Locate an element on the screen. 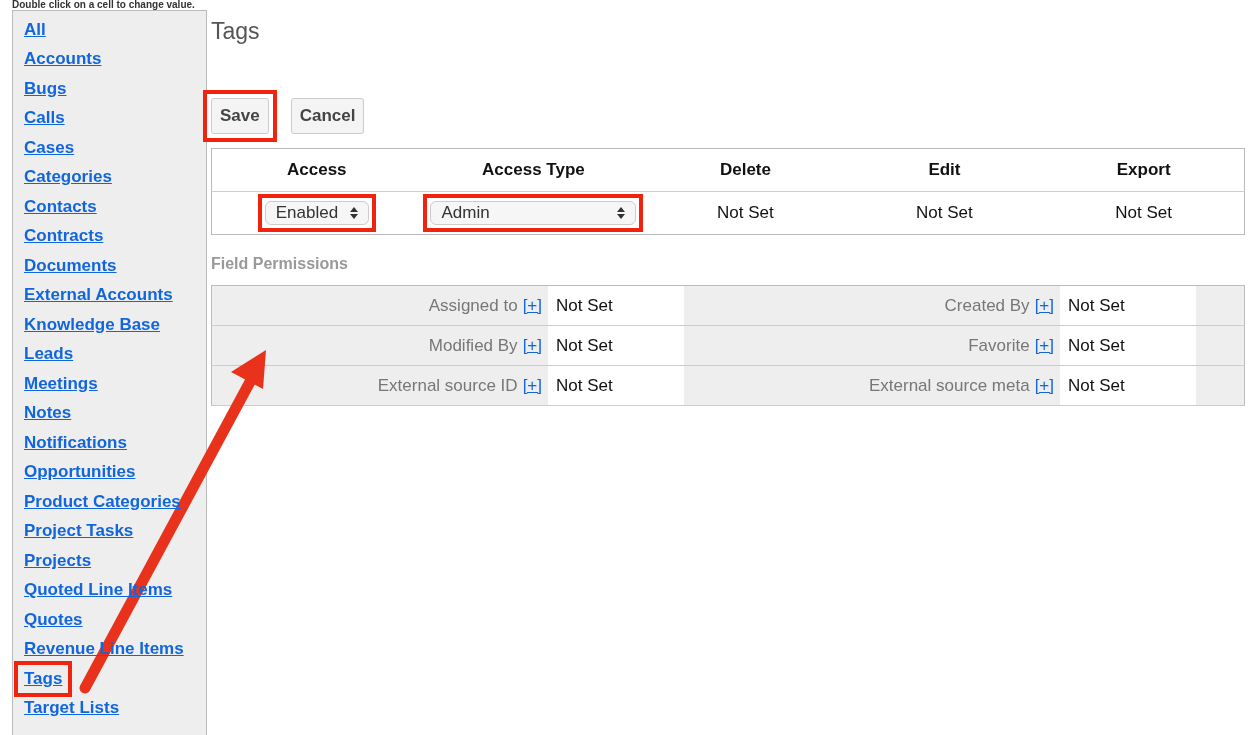  column-header: Delete is located at coordinates (745, 170).